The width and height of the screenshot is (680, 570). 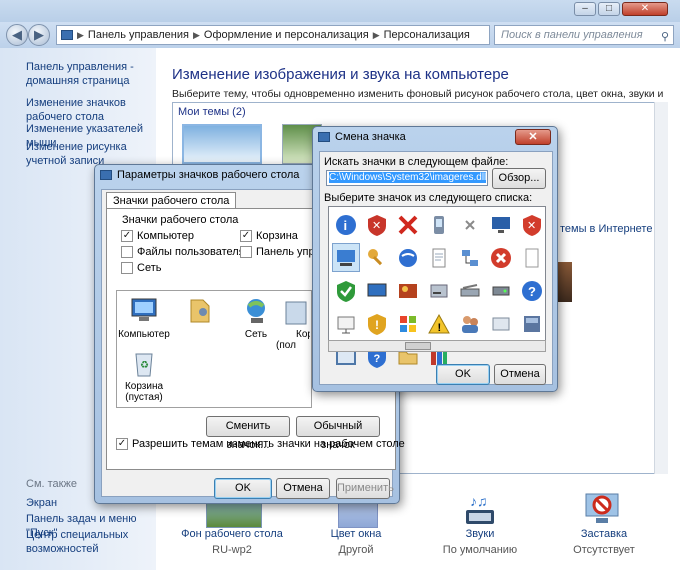 What do you see at coordinates (17, 35) in the screenshot?
I see `back-arrow-icon: ◀` at bounding box center [17, 35].